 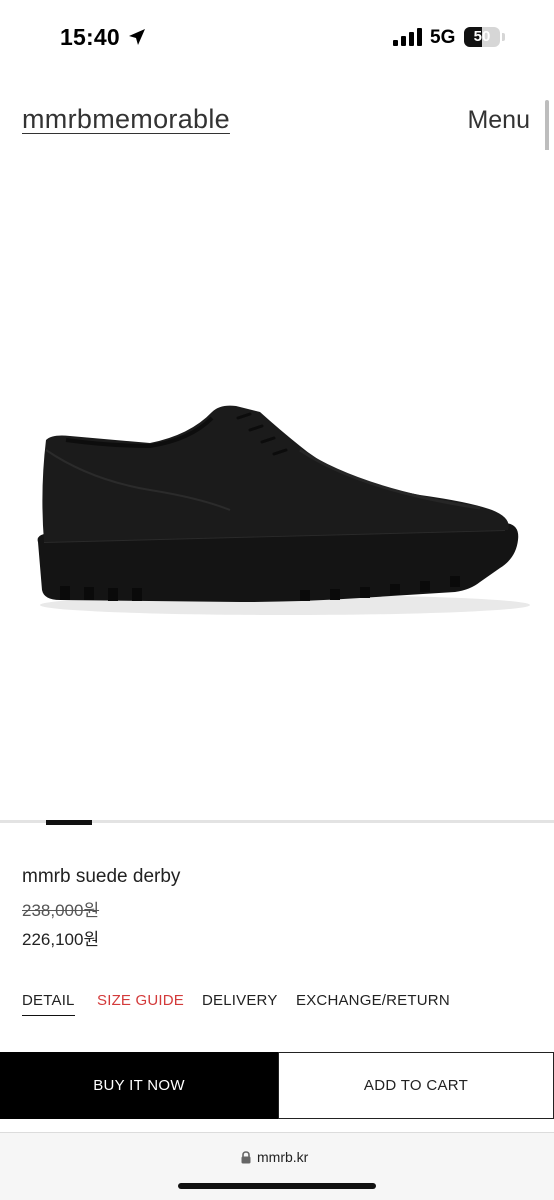 What do you see at coordinates (443, 37) in the screenshot?
I see `network-type: 5G` at bounding box center [443, 37].